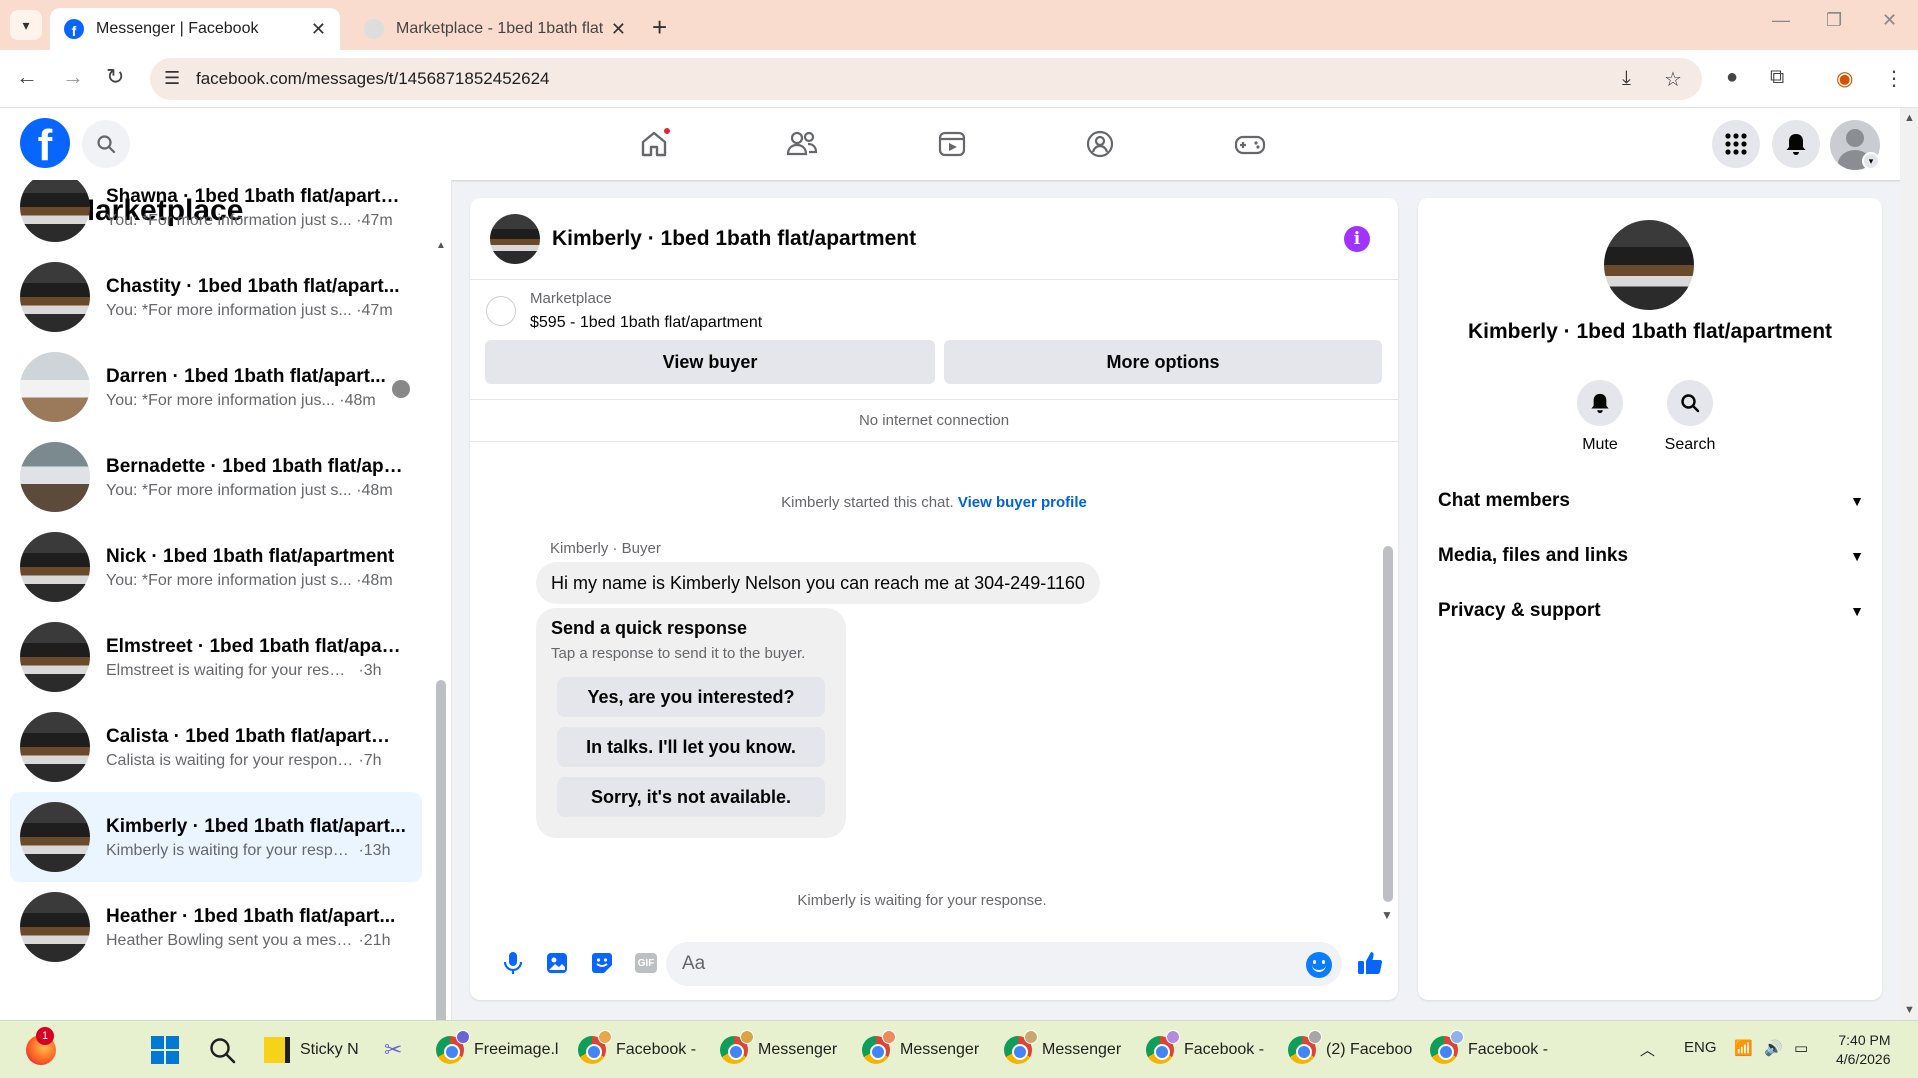 This screenshot has height=1078, width=1918. I want to click on chat-title: Kimberly · 1bed 1bath flat/apartment, so click(734, 239).